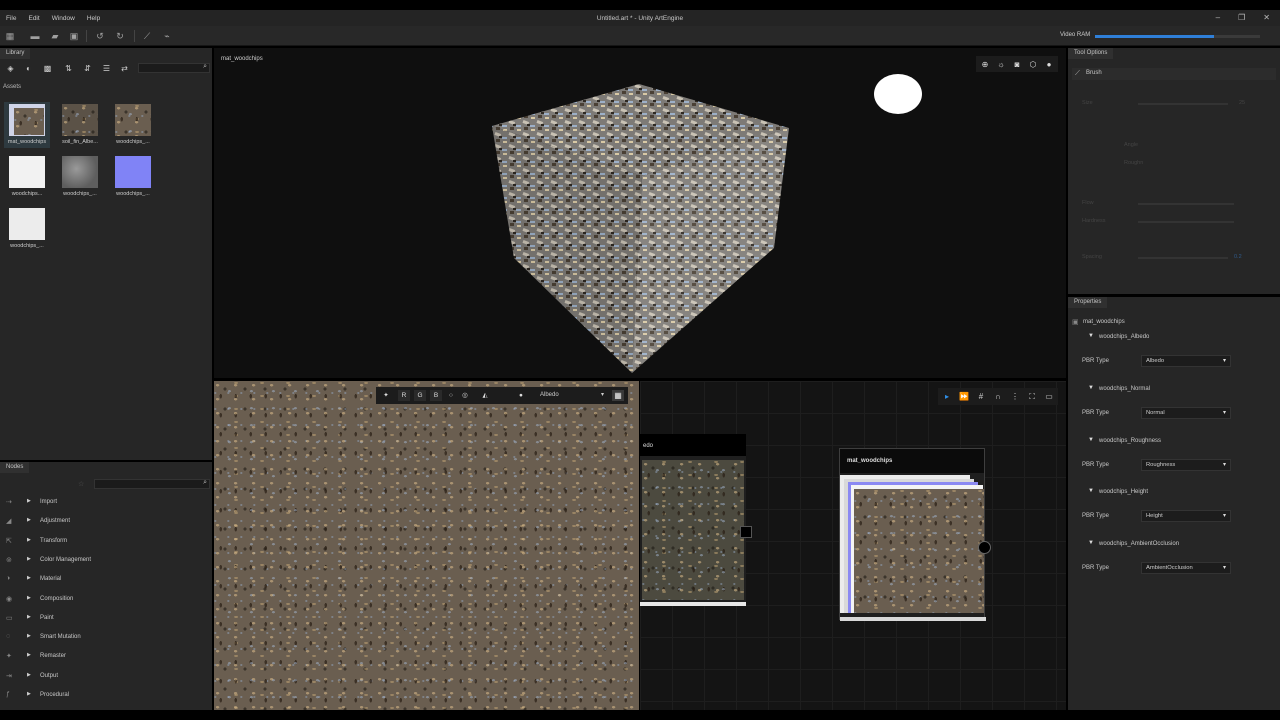  What do you see at coordinates (1186, 568) in the screenshot?
I see `pbr-type-dropdown: AmbientOcclusion ▾` at bounding box center [1186, 568].